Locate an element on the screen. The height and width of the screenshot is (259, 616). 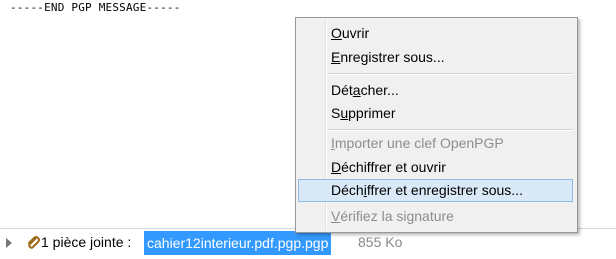
menu-item-ouvrir: Ouvrir is located at coordinates (435, 33).